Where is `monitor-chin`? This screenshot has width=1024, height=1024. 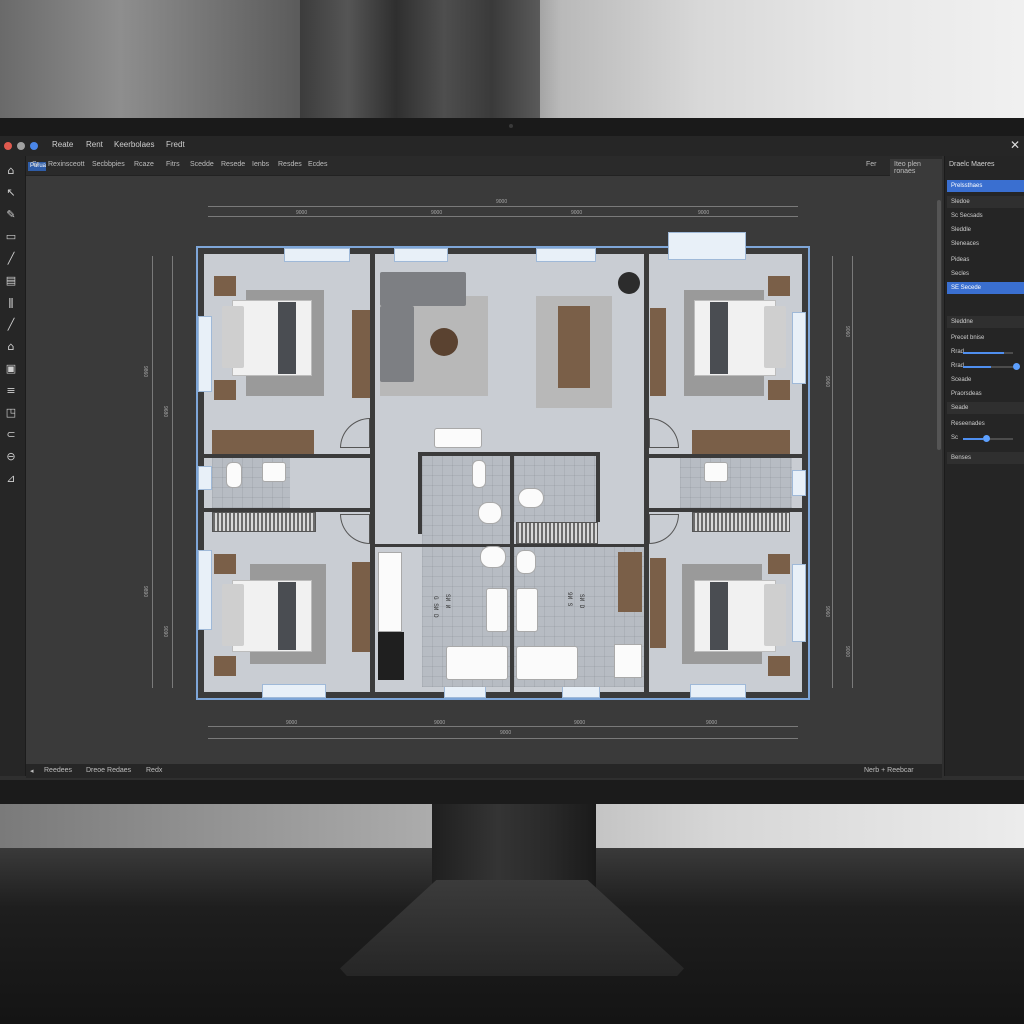 monitor-chin is located at coordinates (512, 792).